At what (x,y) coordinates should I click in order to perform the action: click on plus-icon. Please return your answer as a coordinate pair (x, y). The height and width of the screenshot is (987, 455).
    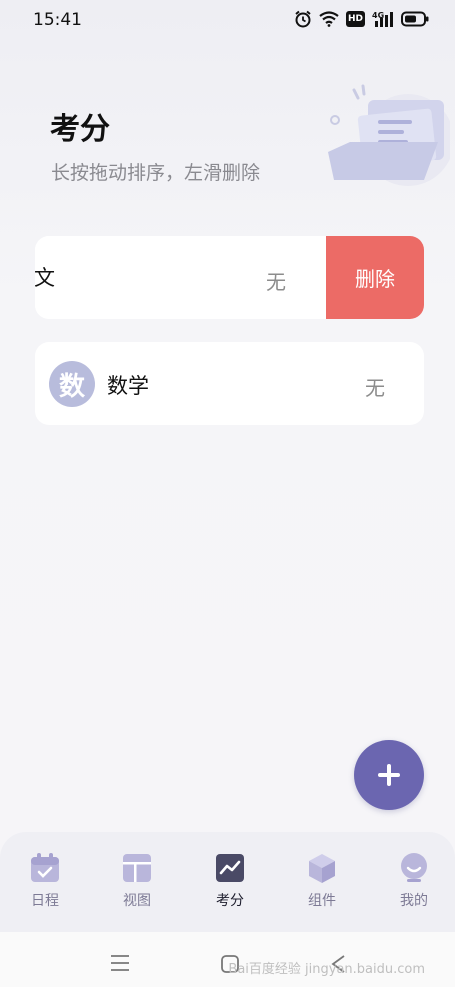
    Looking at the image, I should click on (389, 775).